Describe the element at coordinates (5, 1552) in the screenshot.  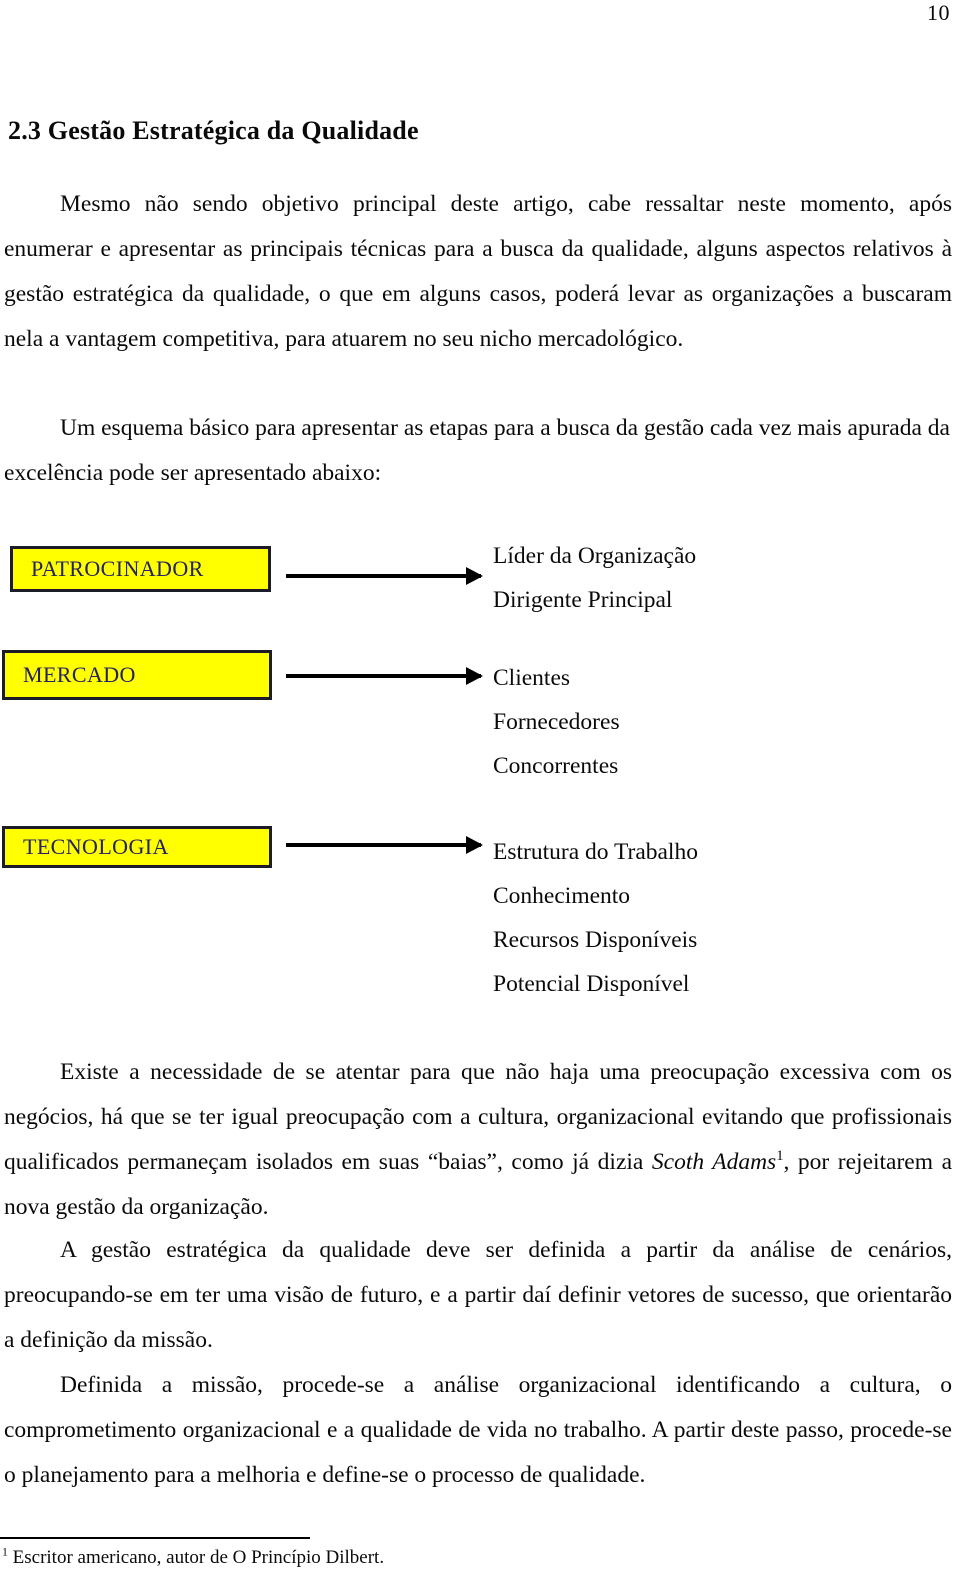
I see `footnote-marker: 1` at that location.